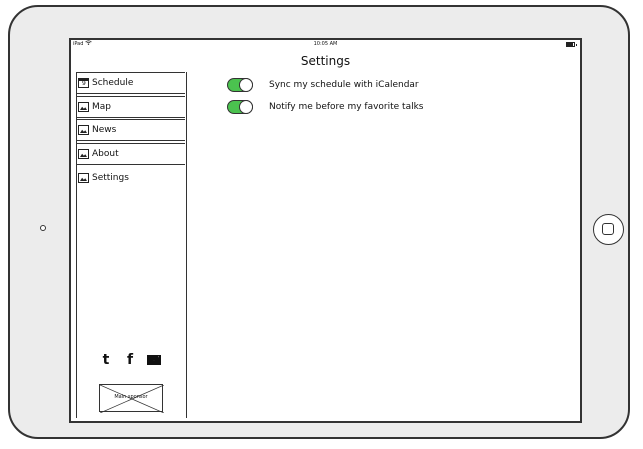 Image resolution: width=643 pixels, height=449 pixels. I want to click on clock: 10:05 AM, so click(325, 44).